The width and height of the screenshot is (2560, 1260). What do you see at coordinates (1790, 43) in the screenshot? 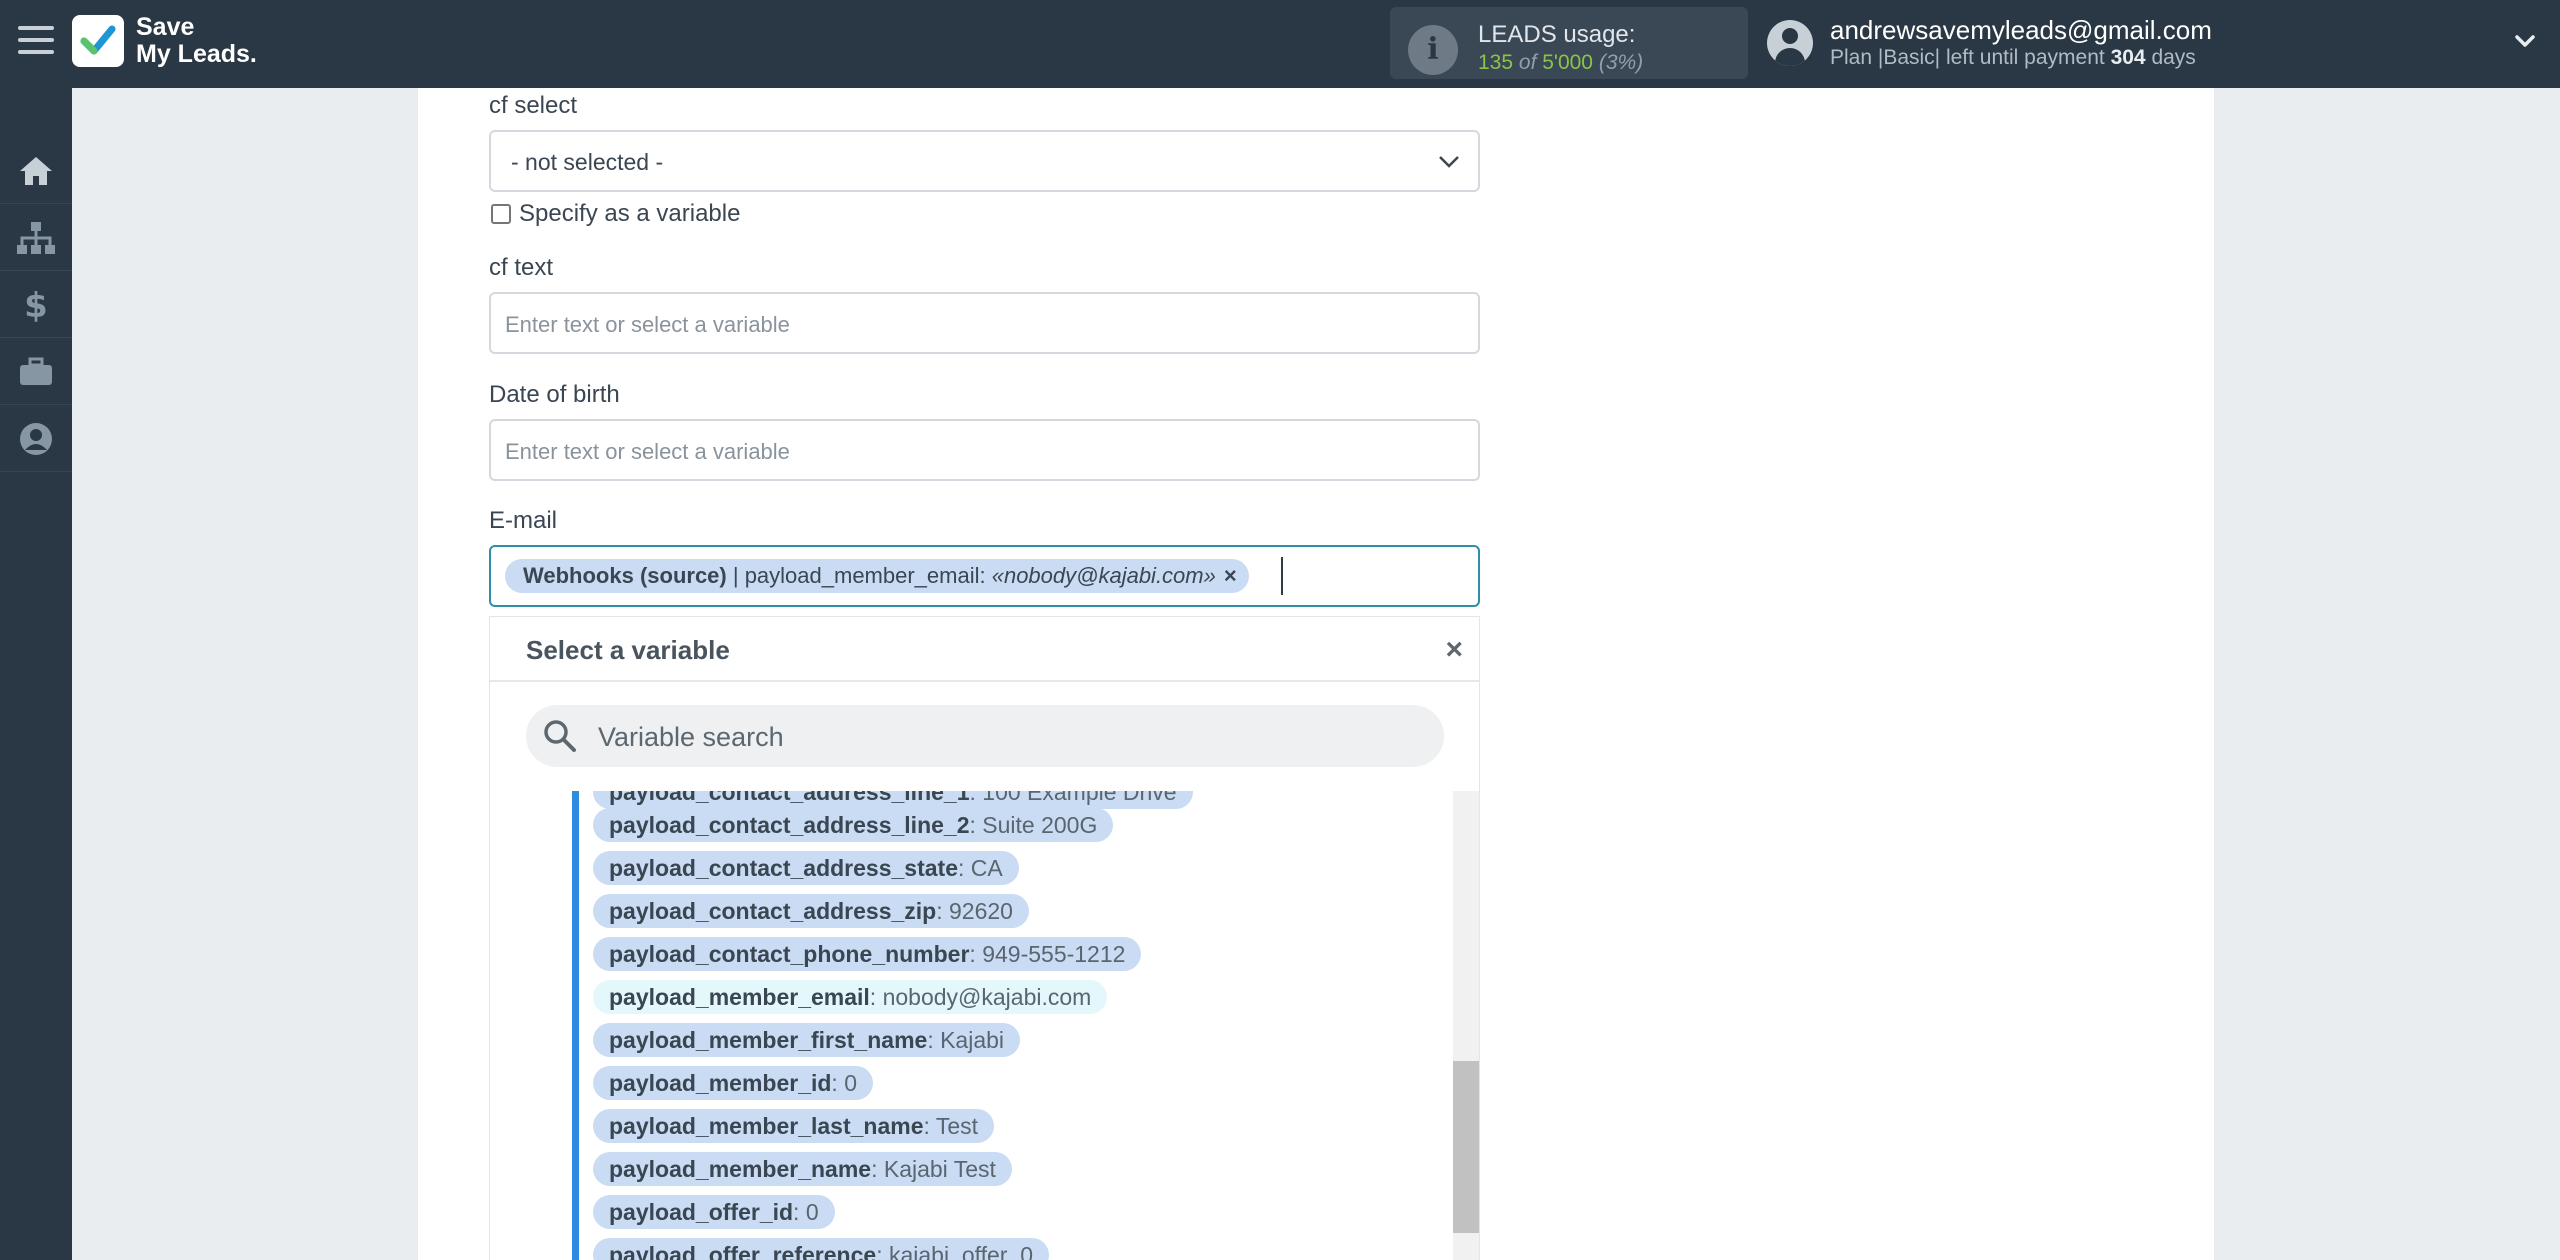
I see `user-avatar-icon` at bounding box center [1790, 43].